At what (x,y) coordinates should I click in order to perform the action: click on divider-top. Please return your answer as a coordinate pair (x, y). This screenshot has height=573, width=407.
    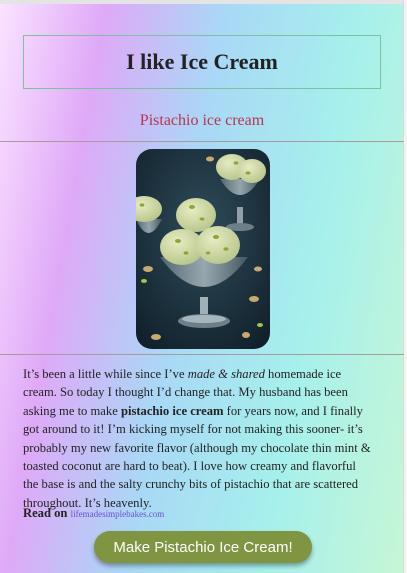
    Looking at the image, I should click on (202, 141).